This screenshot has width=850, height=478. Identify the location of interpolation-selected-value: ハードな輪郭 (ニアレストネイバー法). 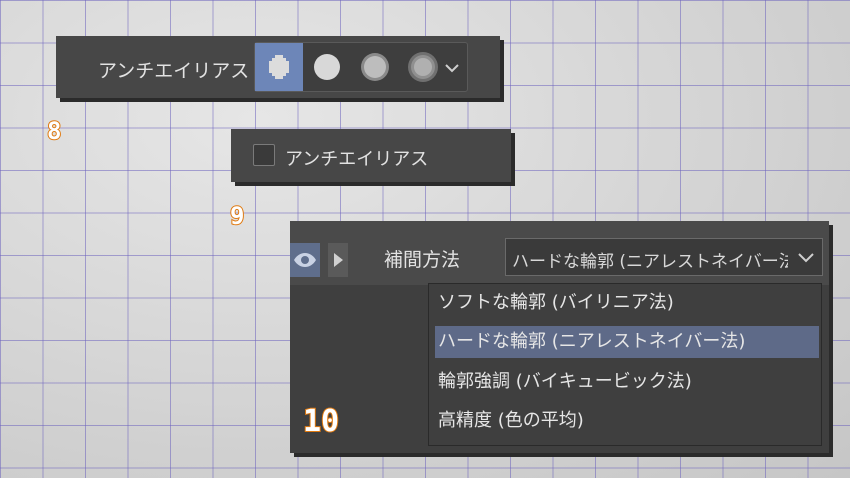
(650, 262).